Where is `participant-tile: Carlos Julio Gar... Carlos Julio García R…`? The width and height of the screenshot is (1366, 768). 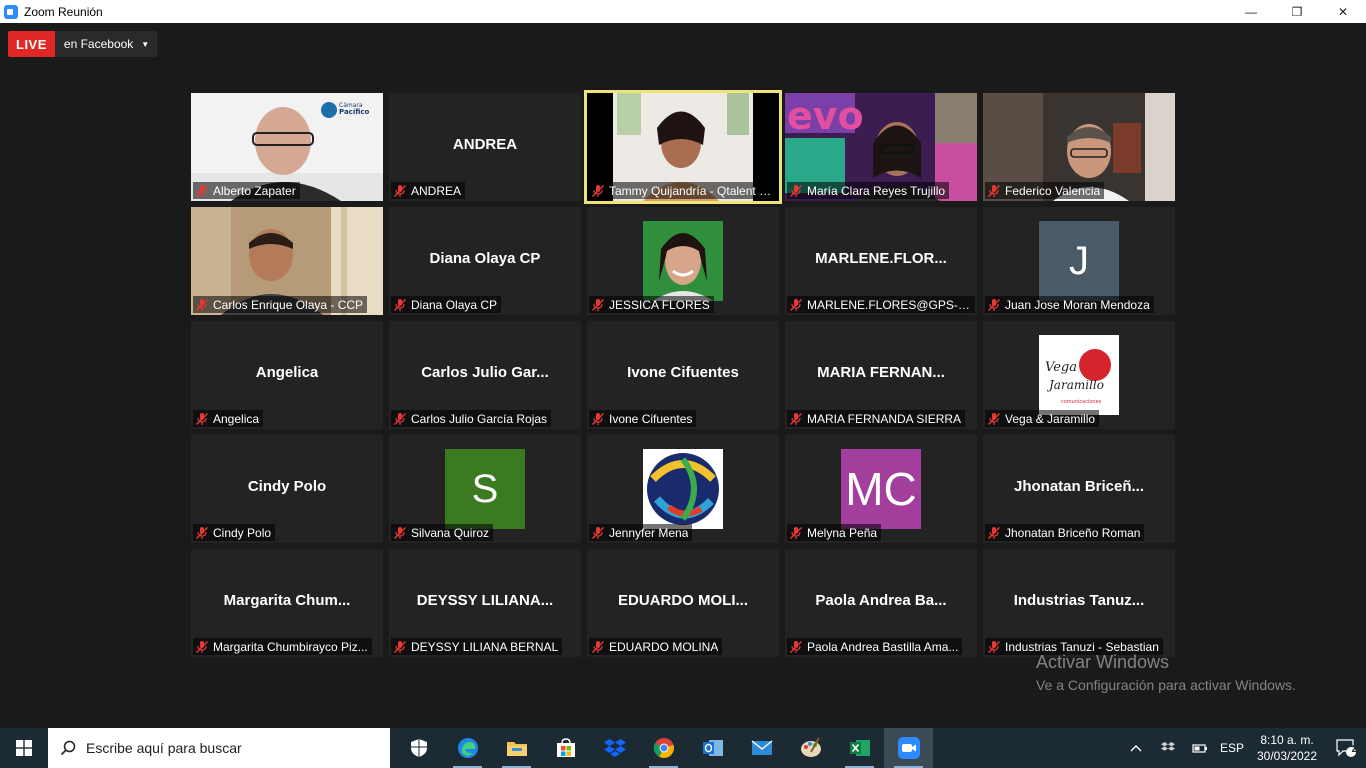
participant-tile: Carlos Julio Gar... Carlos Julio García R… is located at coordinates (485, 375).